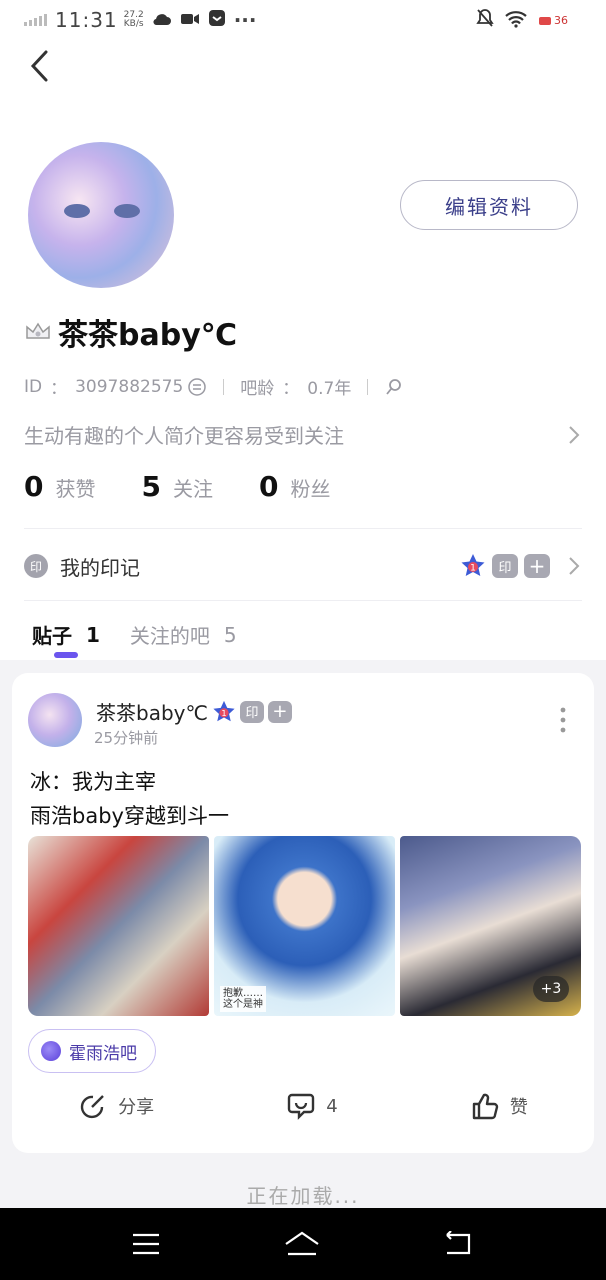 The width and height of the screenshot is (606, 1280). I want to click on message-app-icon, so click(217, 20).